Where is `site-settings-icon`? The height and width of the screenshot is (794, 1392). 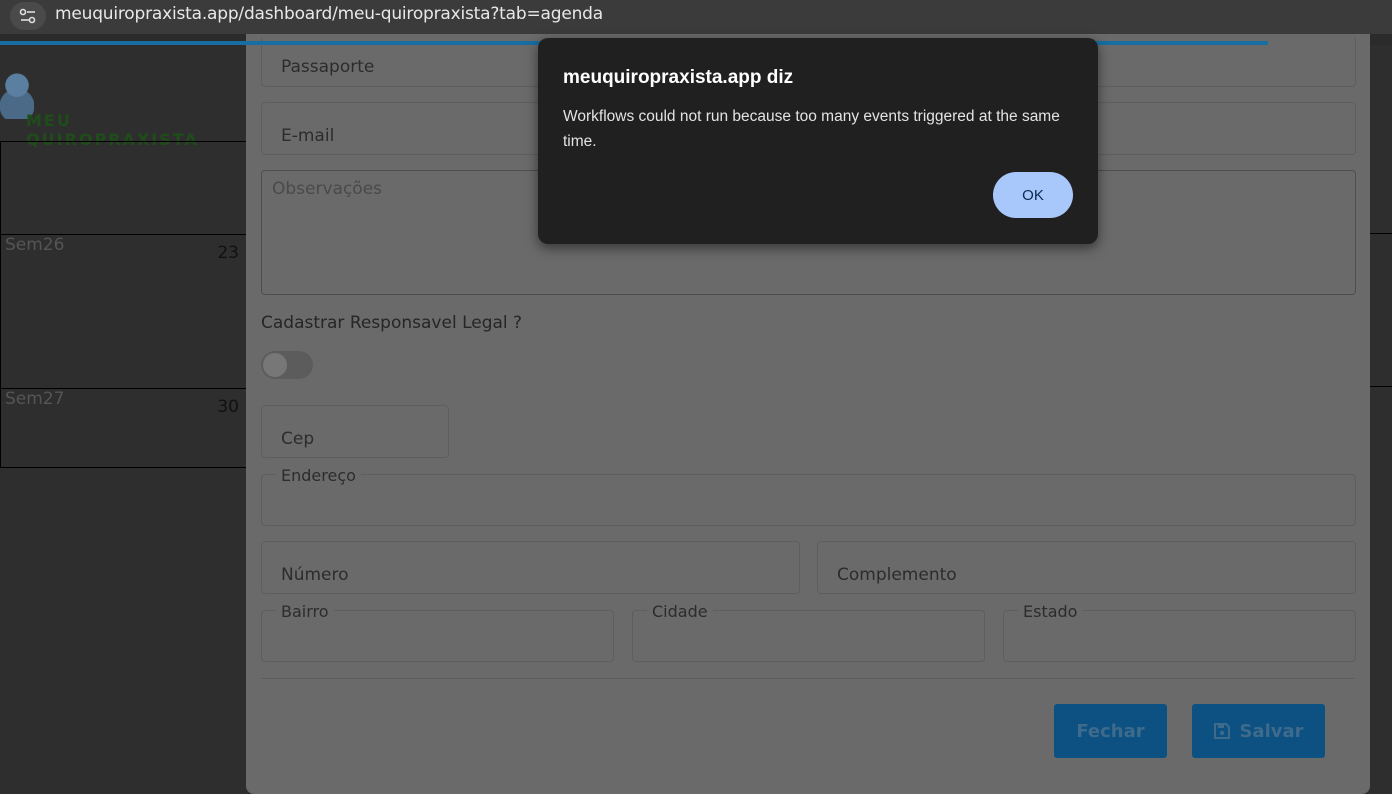 site-settings-icon is located at coordinates (28, 16).